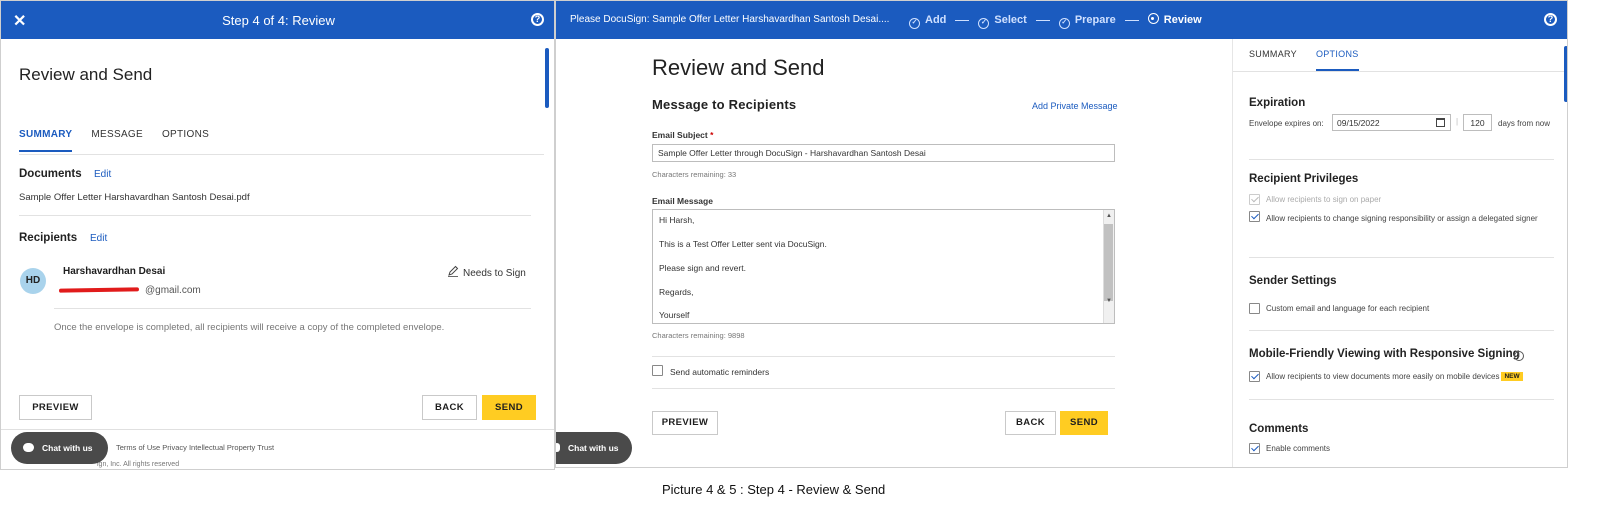  I want to click on documents-edit-link: Edit, so click(102, 174).